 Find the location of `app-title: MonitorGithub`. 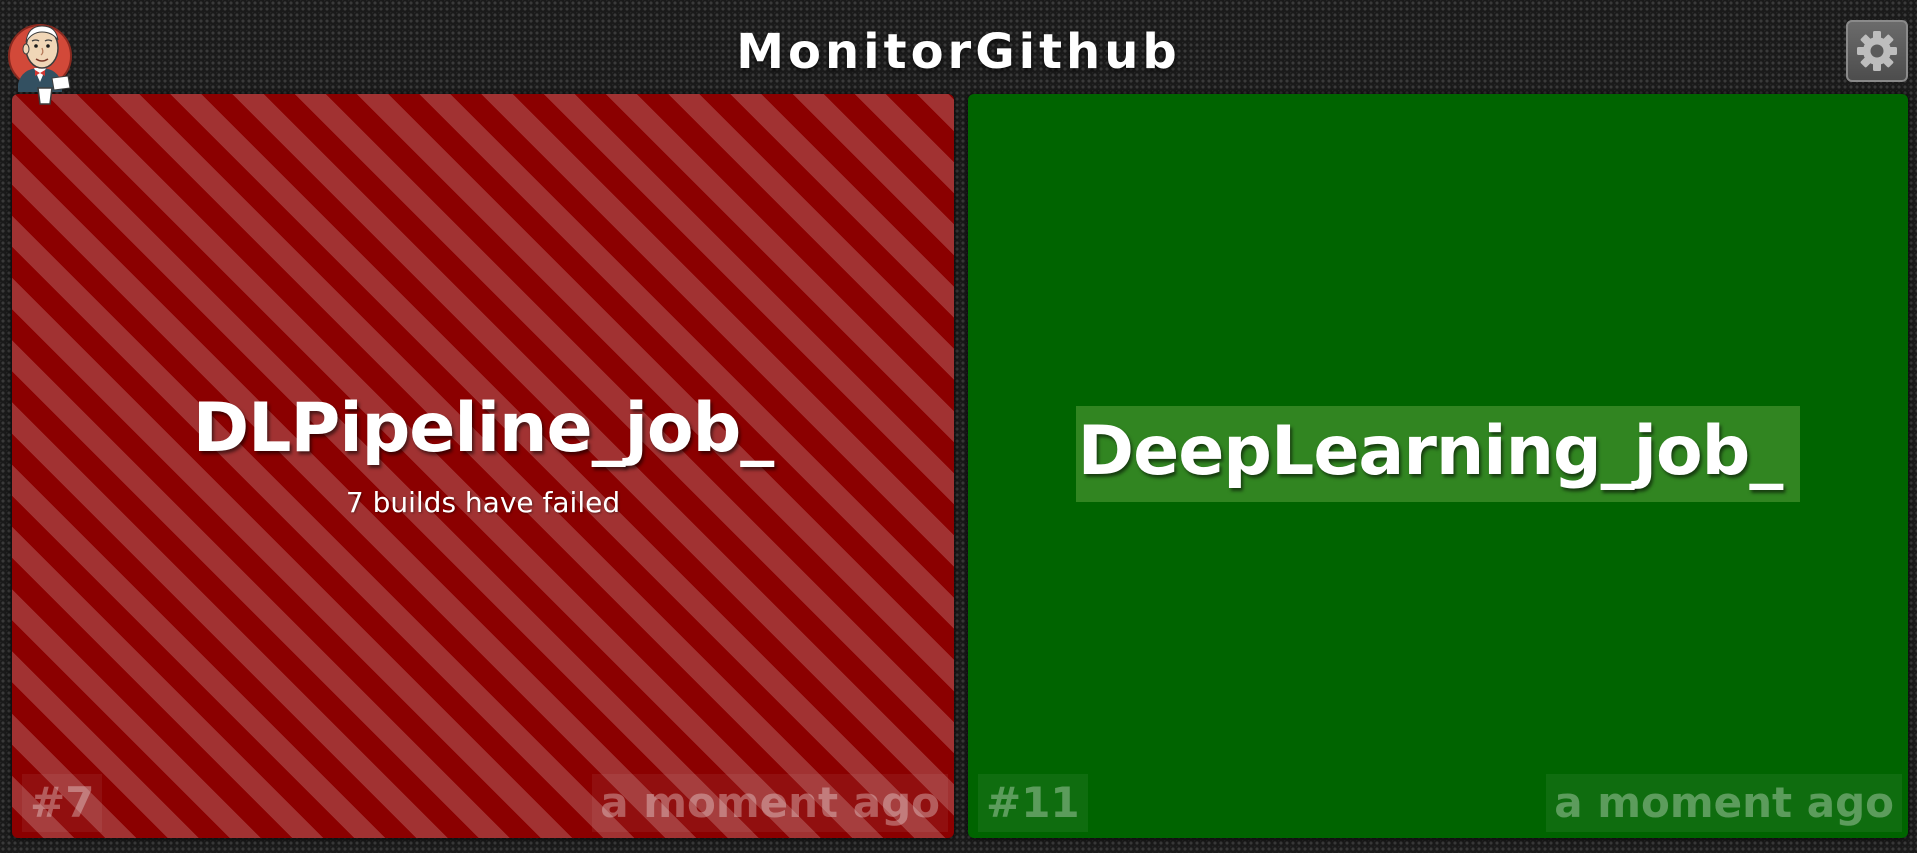

app-title: MonitorGithub is located at coordinates (958, 52).